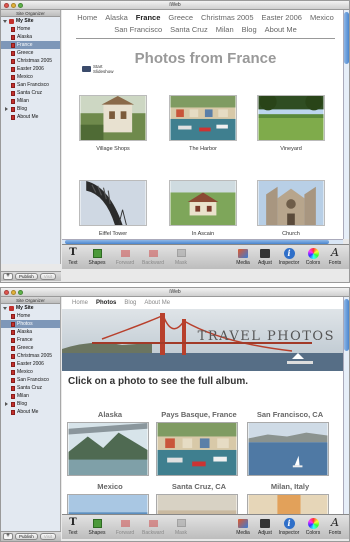 This screenshot has height=542, width=350. Describe the element at coordinates (290, 444) in the screenshot. I see `album-san-francisco-ca: San Francisco, CA` at that location.